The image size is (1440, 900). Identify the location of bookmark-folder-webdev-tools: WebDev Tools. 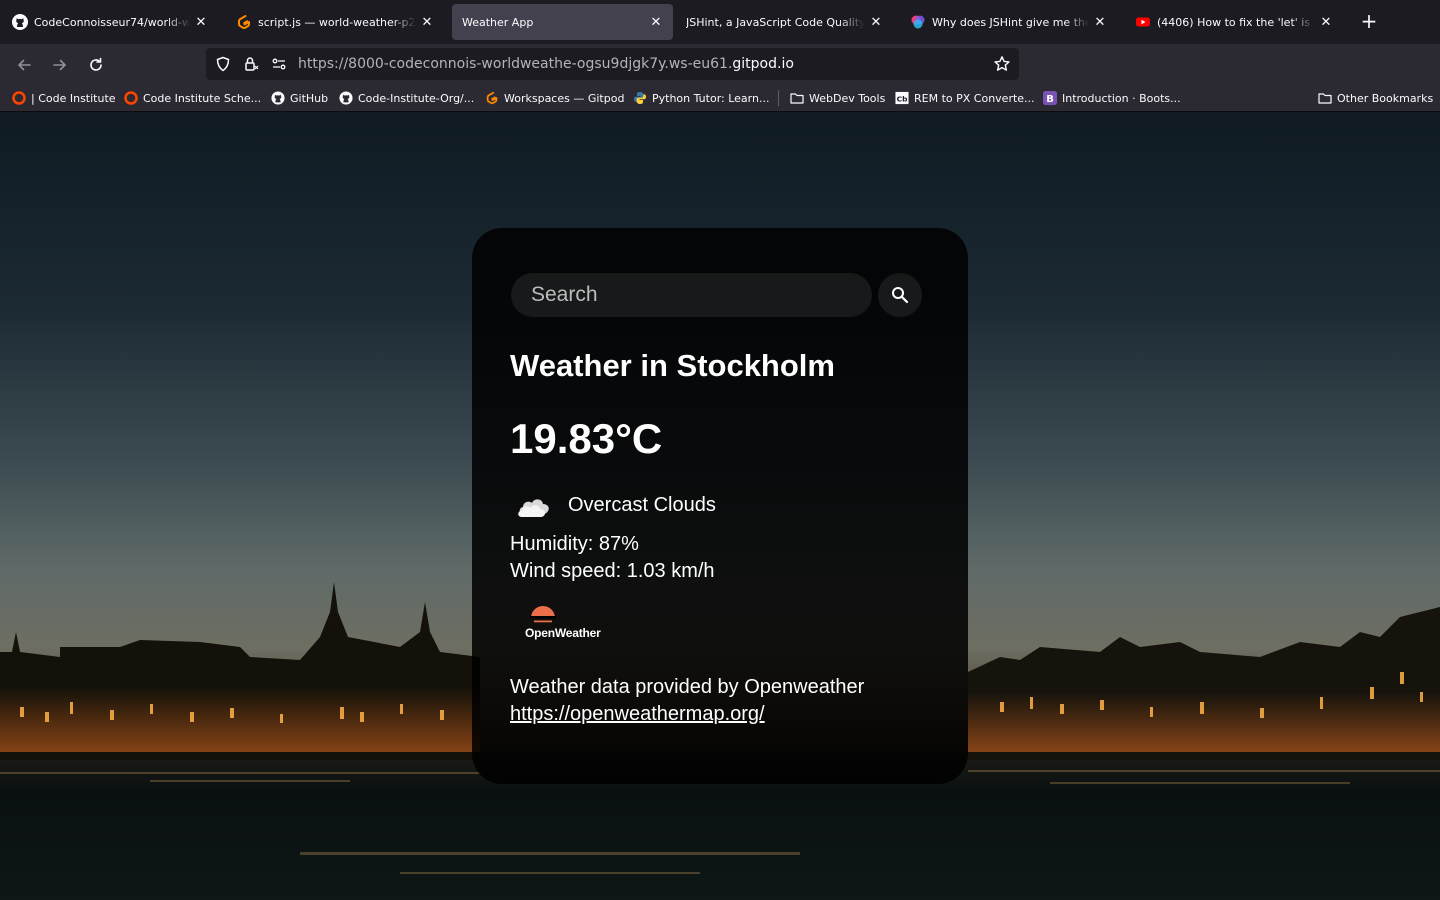
(837, 98).